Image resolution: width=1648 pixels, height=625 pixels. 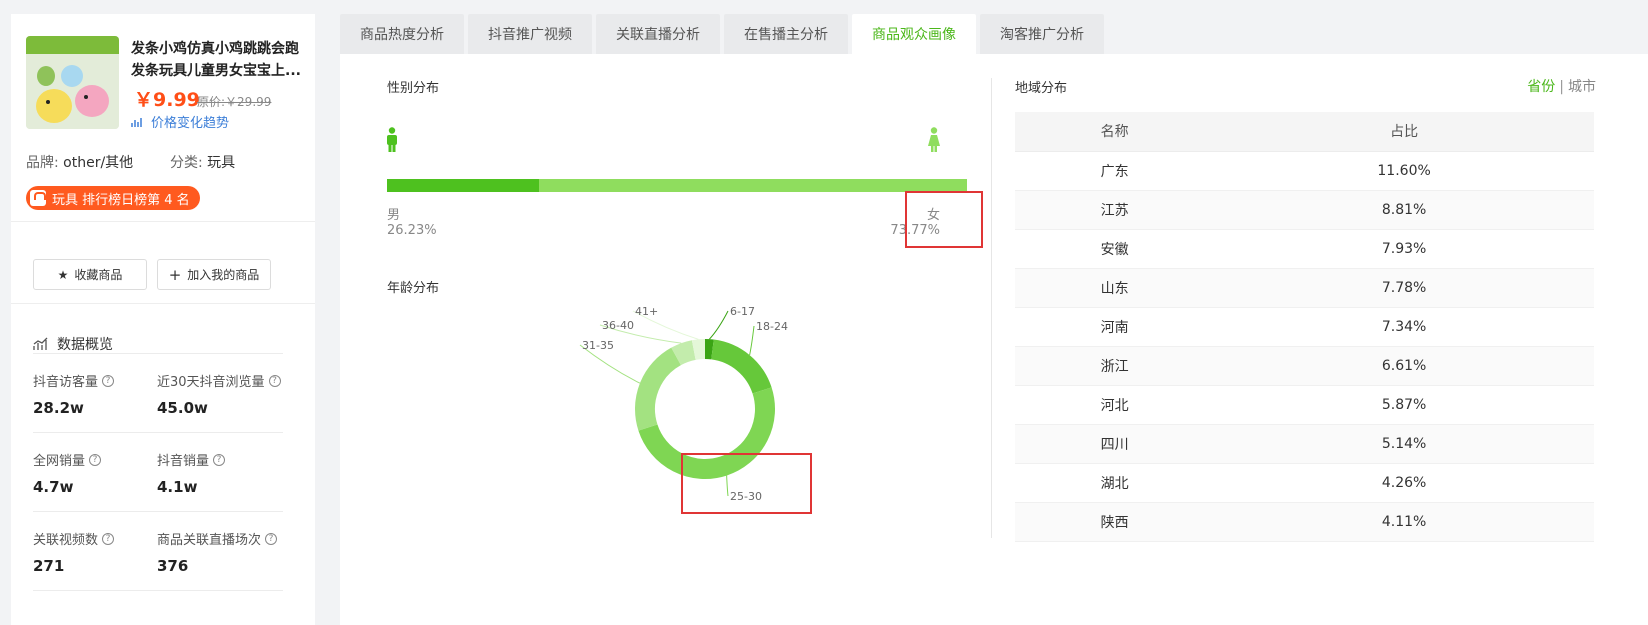 What do you see at coordinates (618, 325) in the screenshot?
I see `age-label: 36-40` at bounding box center [618, 325].